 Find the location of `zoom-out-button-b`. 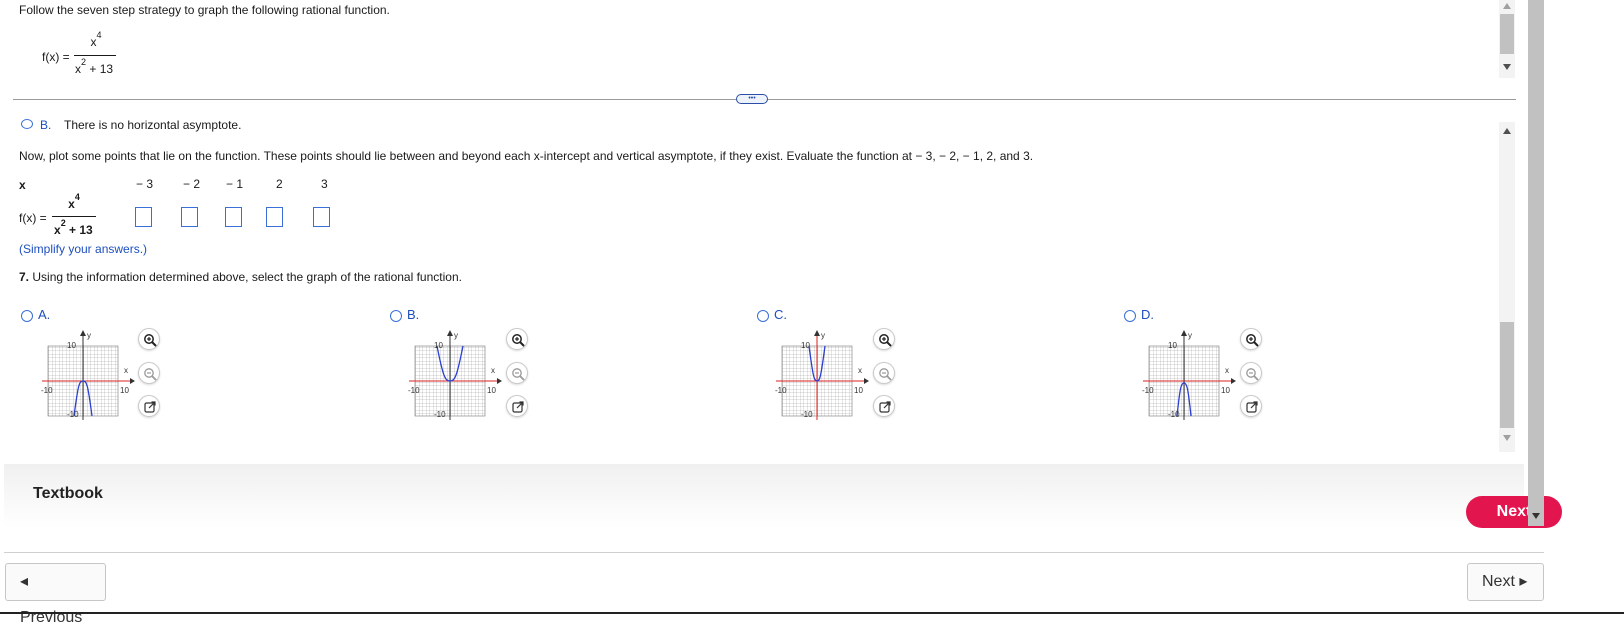

zoom-out-button-b is located at coordinates (517, 373).